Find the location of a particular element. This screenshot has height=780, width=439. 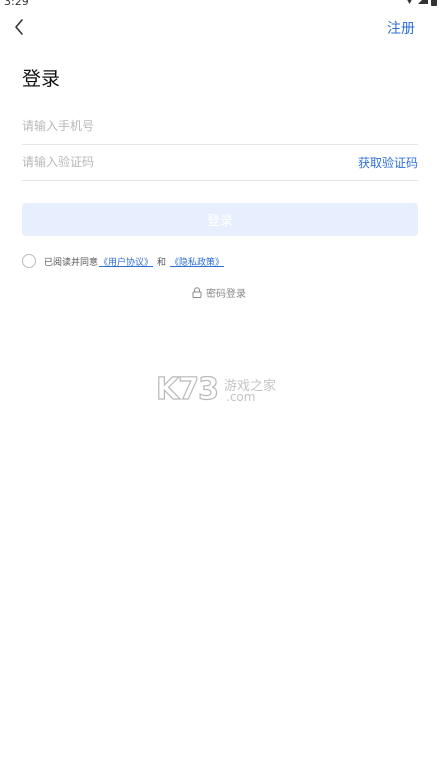

status-icons is located at coordinates (420, 3).